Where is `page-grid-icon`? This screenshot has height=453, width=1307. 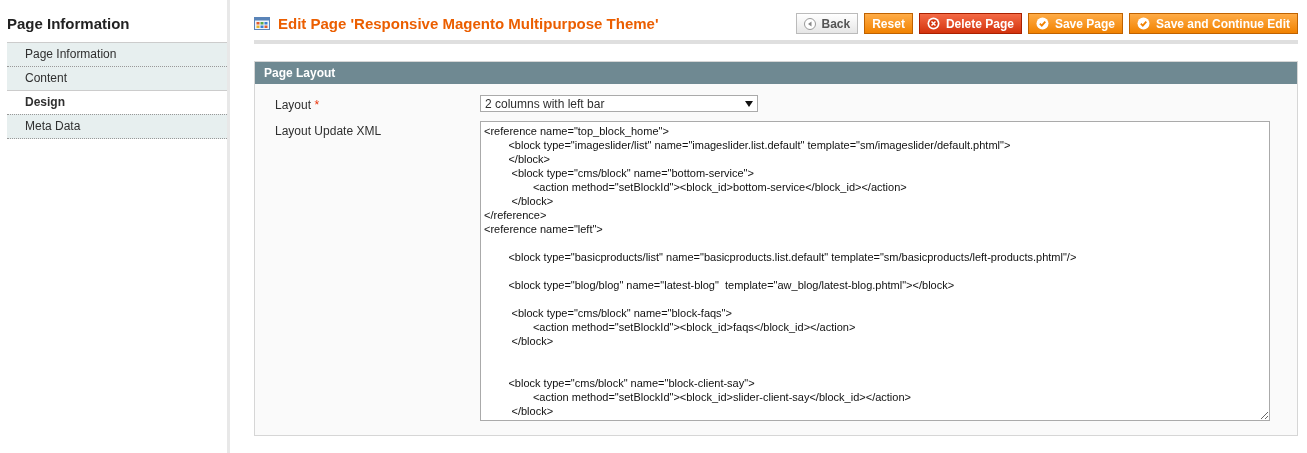 page-grid-icon is located at coordinates (262, 23).